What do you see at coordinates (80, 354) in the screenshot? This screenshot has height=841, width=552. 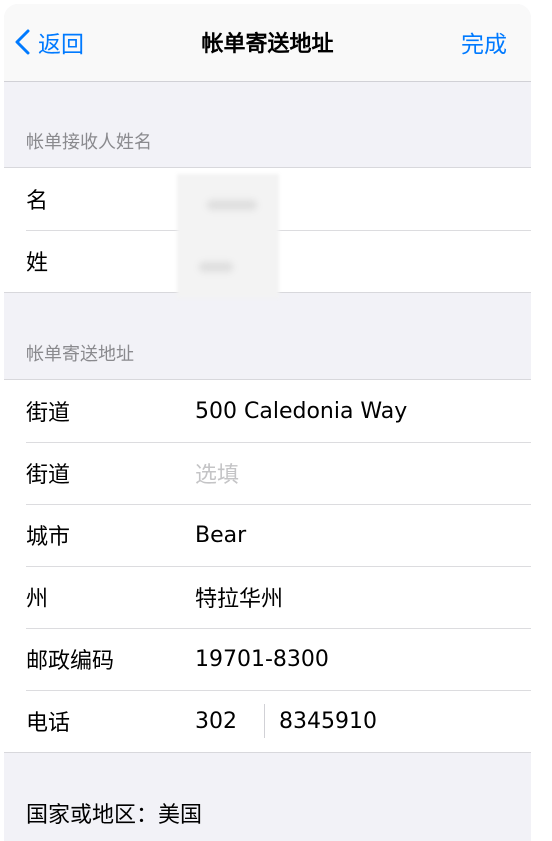 I see `address-section-header: 帐单寄送地址` at bounding box center [80, 354].